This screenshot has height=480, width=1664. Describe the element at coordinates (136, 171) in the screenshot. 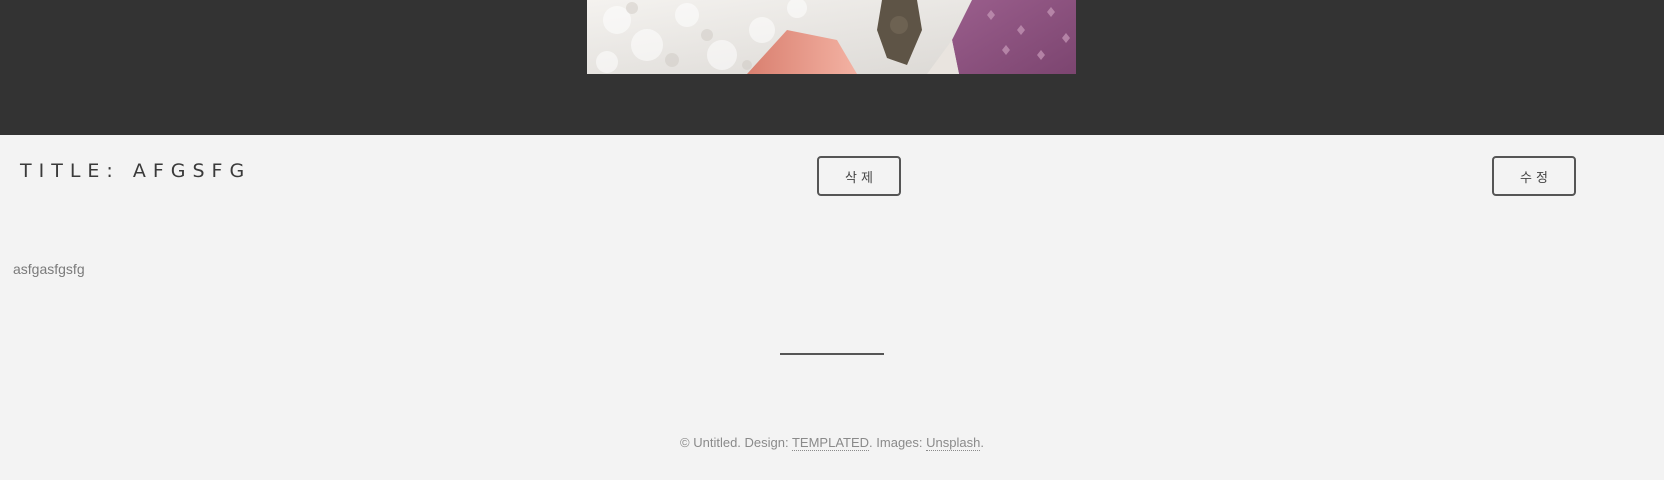

I see `post-title: TITLE: AFGSFG` at that location.